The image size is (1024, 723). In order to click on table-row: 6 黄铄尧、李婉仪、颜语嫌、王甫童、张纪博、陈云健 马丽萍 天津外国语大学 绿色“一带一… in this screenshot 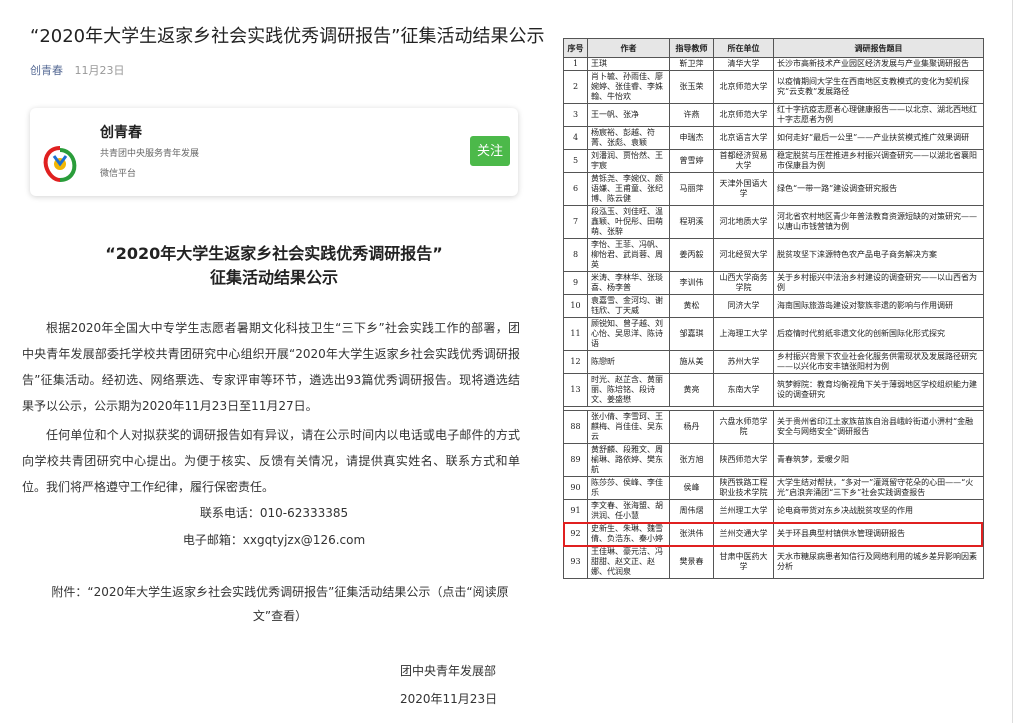, I will do `click(773, 189)`.